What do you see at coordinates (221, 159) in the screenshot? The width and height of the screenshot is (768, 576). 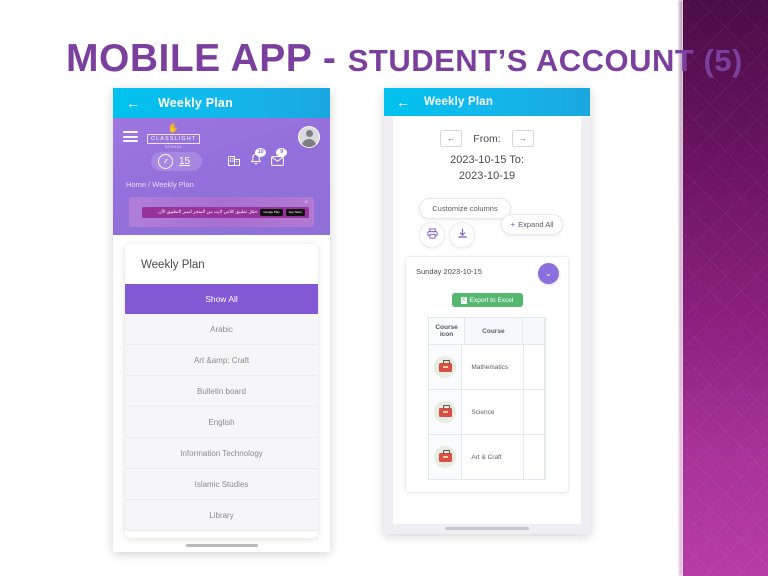 I see `left-header-row-bottom: 15 10 9` at bounding box center [221, 159].